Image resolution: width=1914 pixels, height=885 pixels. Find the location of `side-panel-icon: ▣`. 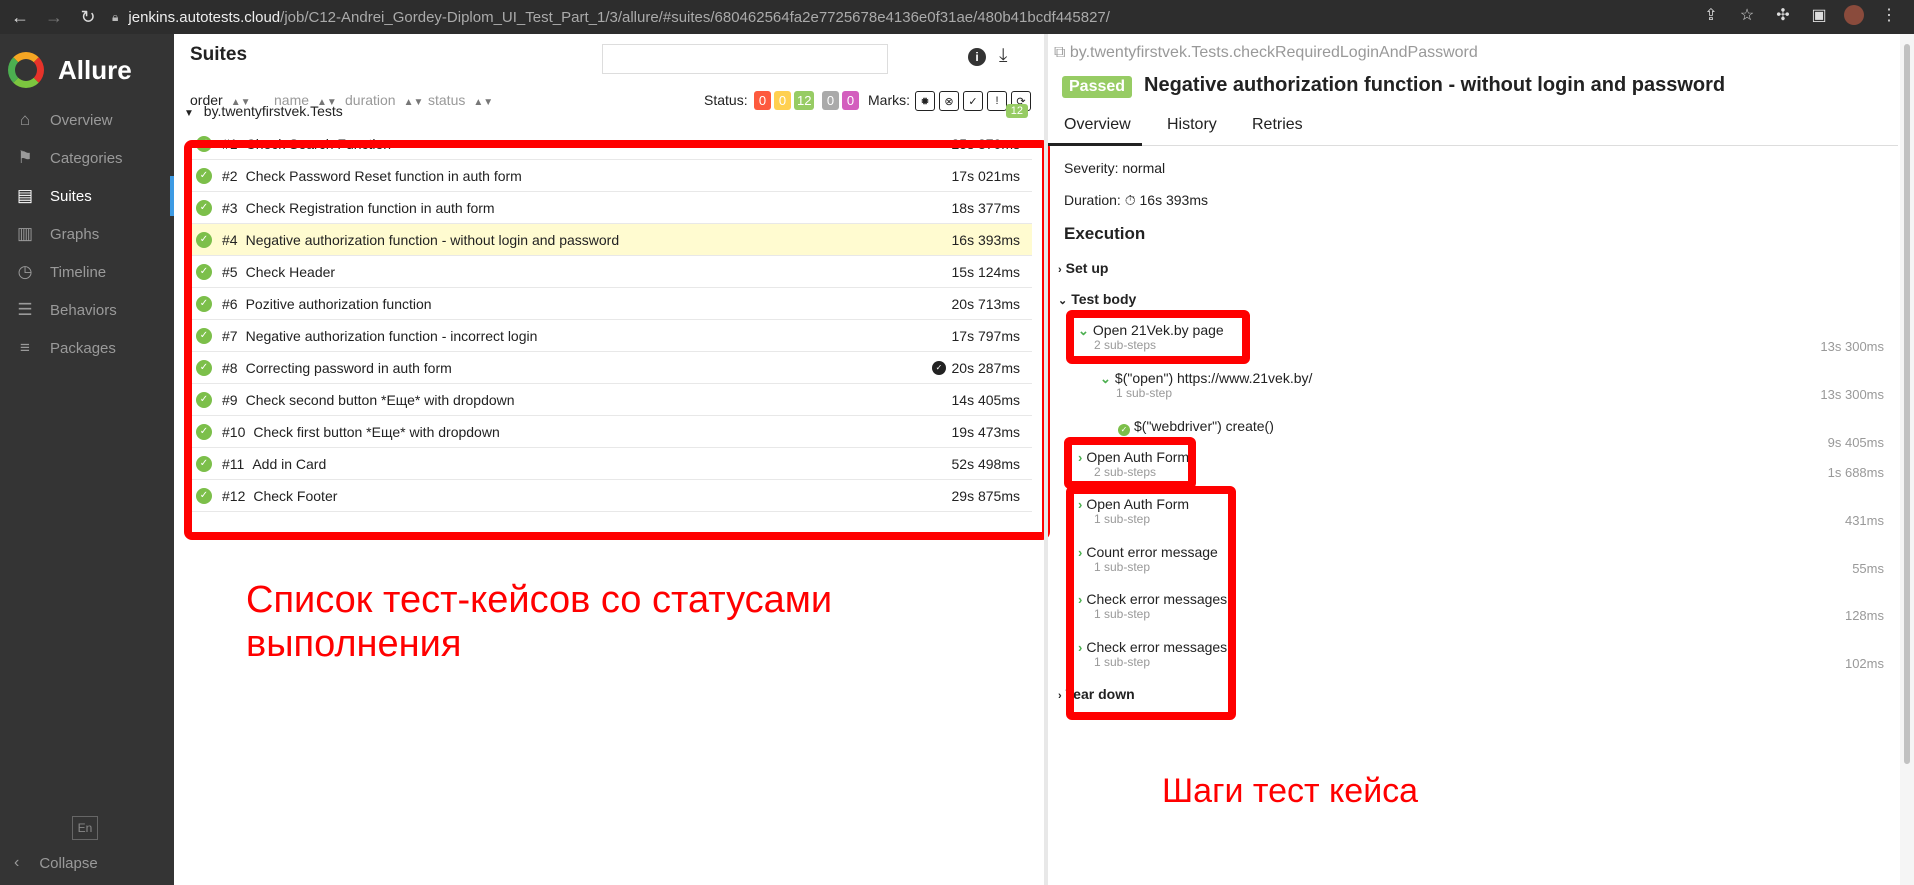

side-panel-icon: ▣ is located at coordinates (1819, 15).